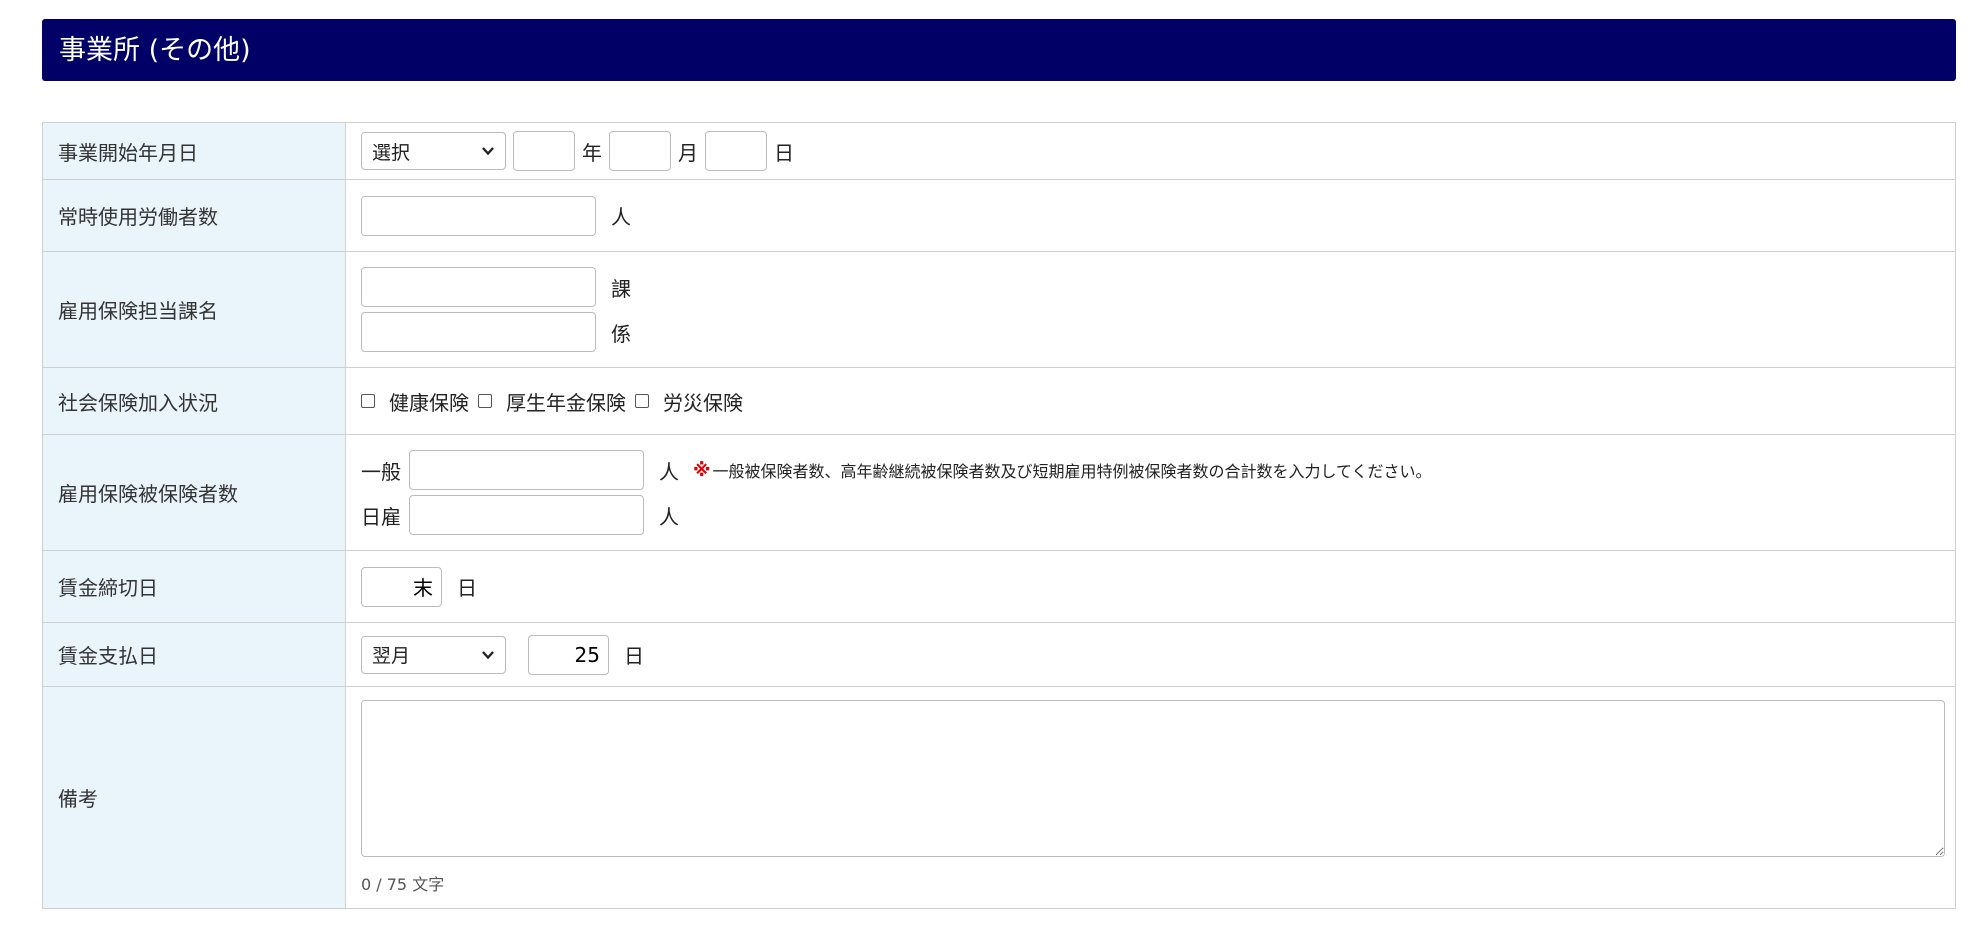 This screenshot has height=945, width=1983. I want to click on row-wage-closing-day: 賃金締切日 日, so click(999, 586).